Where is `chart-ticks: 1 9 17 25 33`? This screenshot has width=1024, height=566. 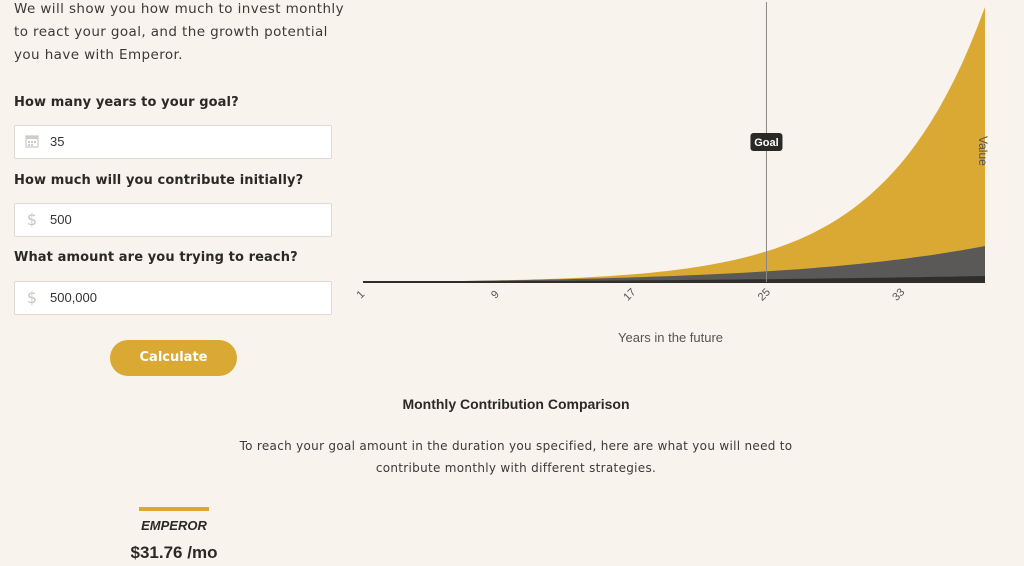
chart-ticks: 1 9 17 25 33 is located at coordinates (630, 294).